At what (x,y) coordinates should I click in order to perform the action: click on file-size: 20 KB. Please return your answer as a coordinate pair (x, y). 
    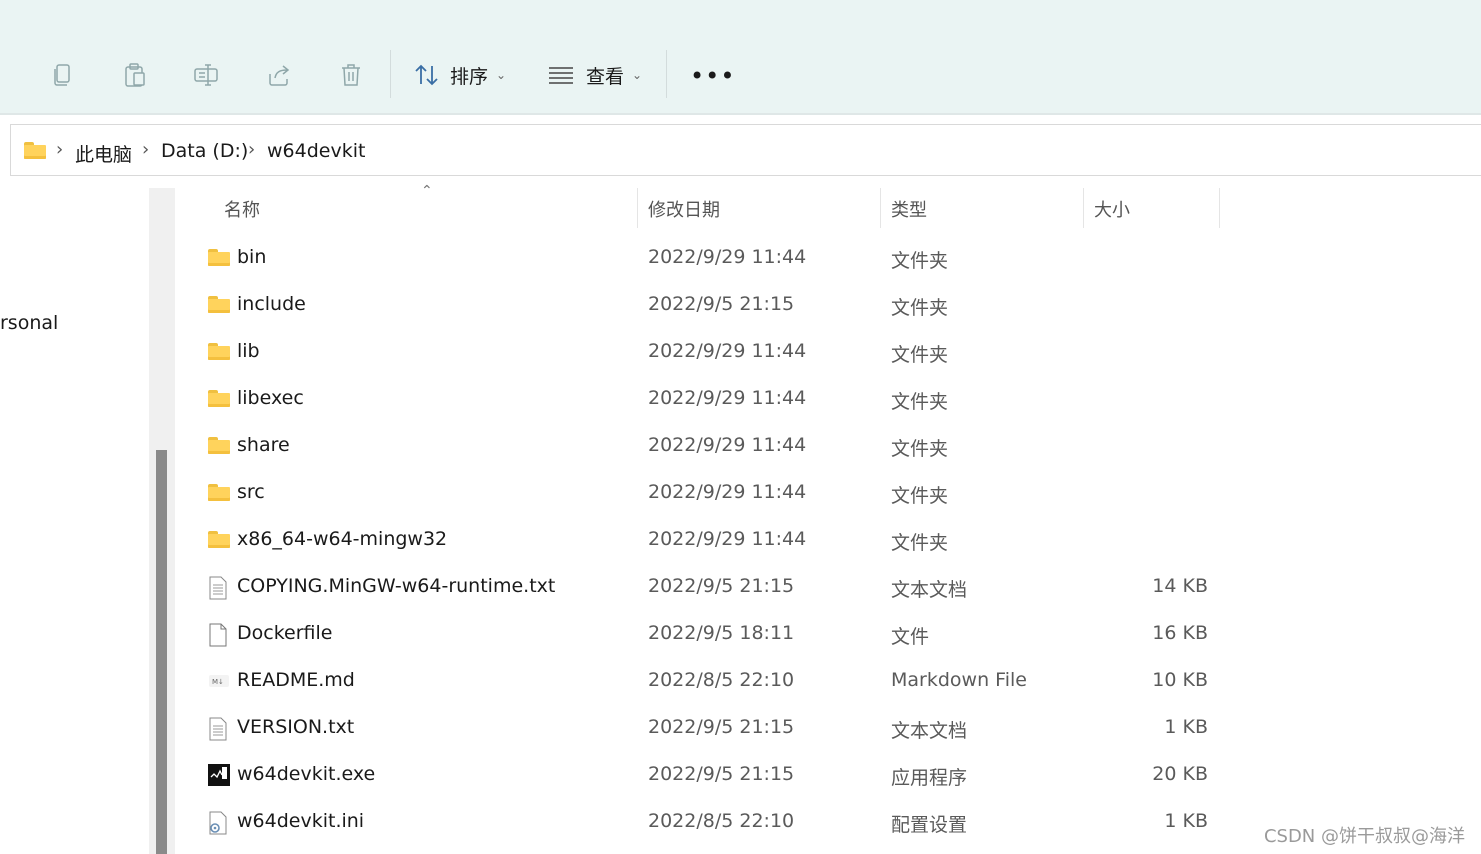
    Looking at the image, I should click on (1180, 774).